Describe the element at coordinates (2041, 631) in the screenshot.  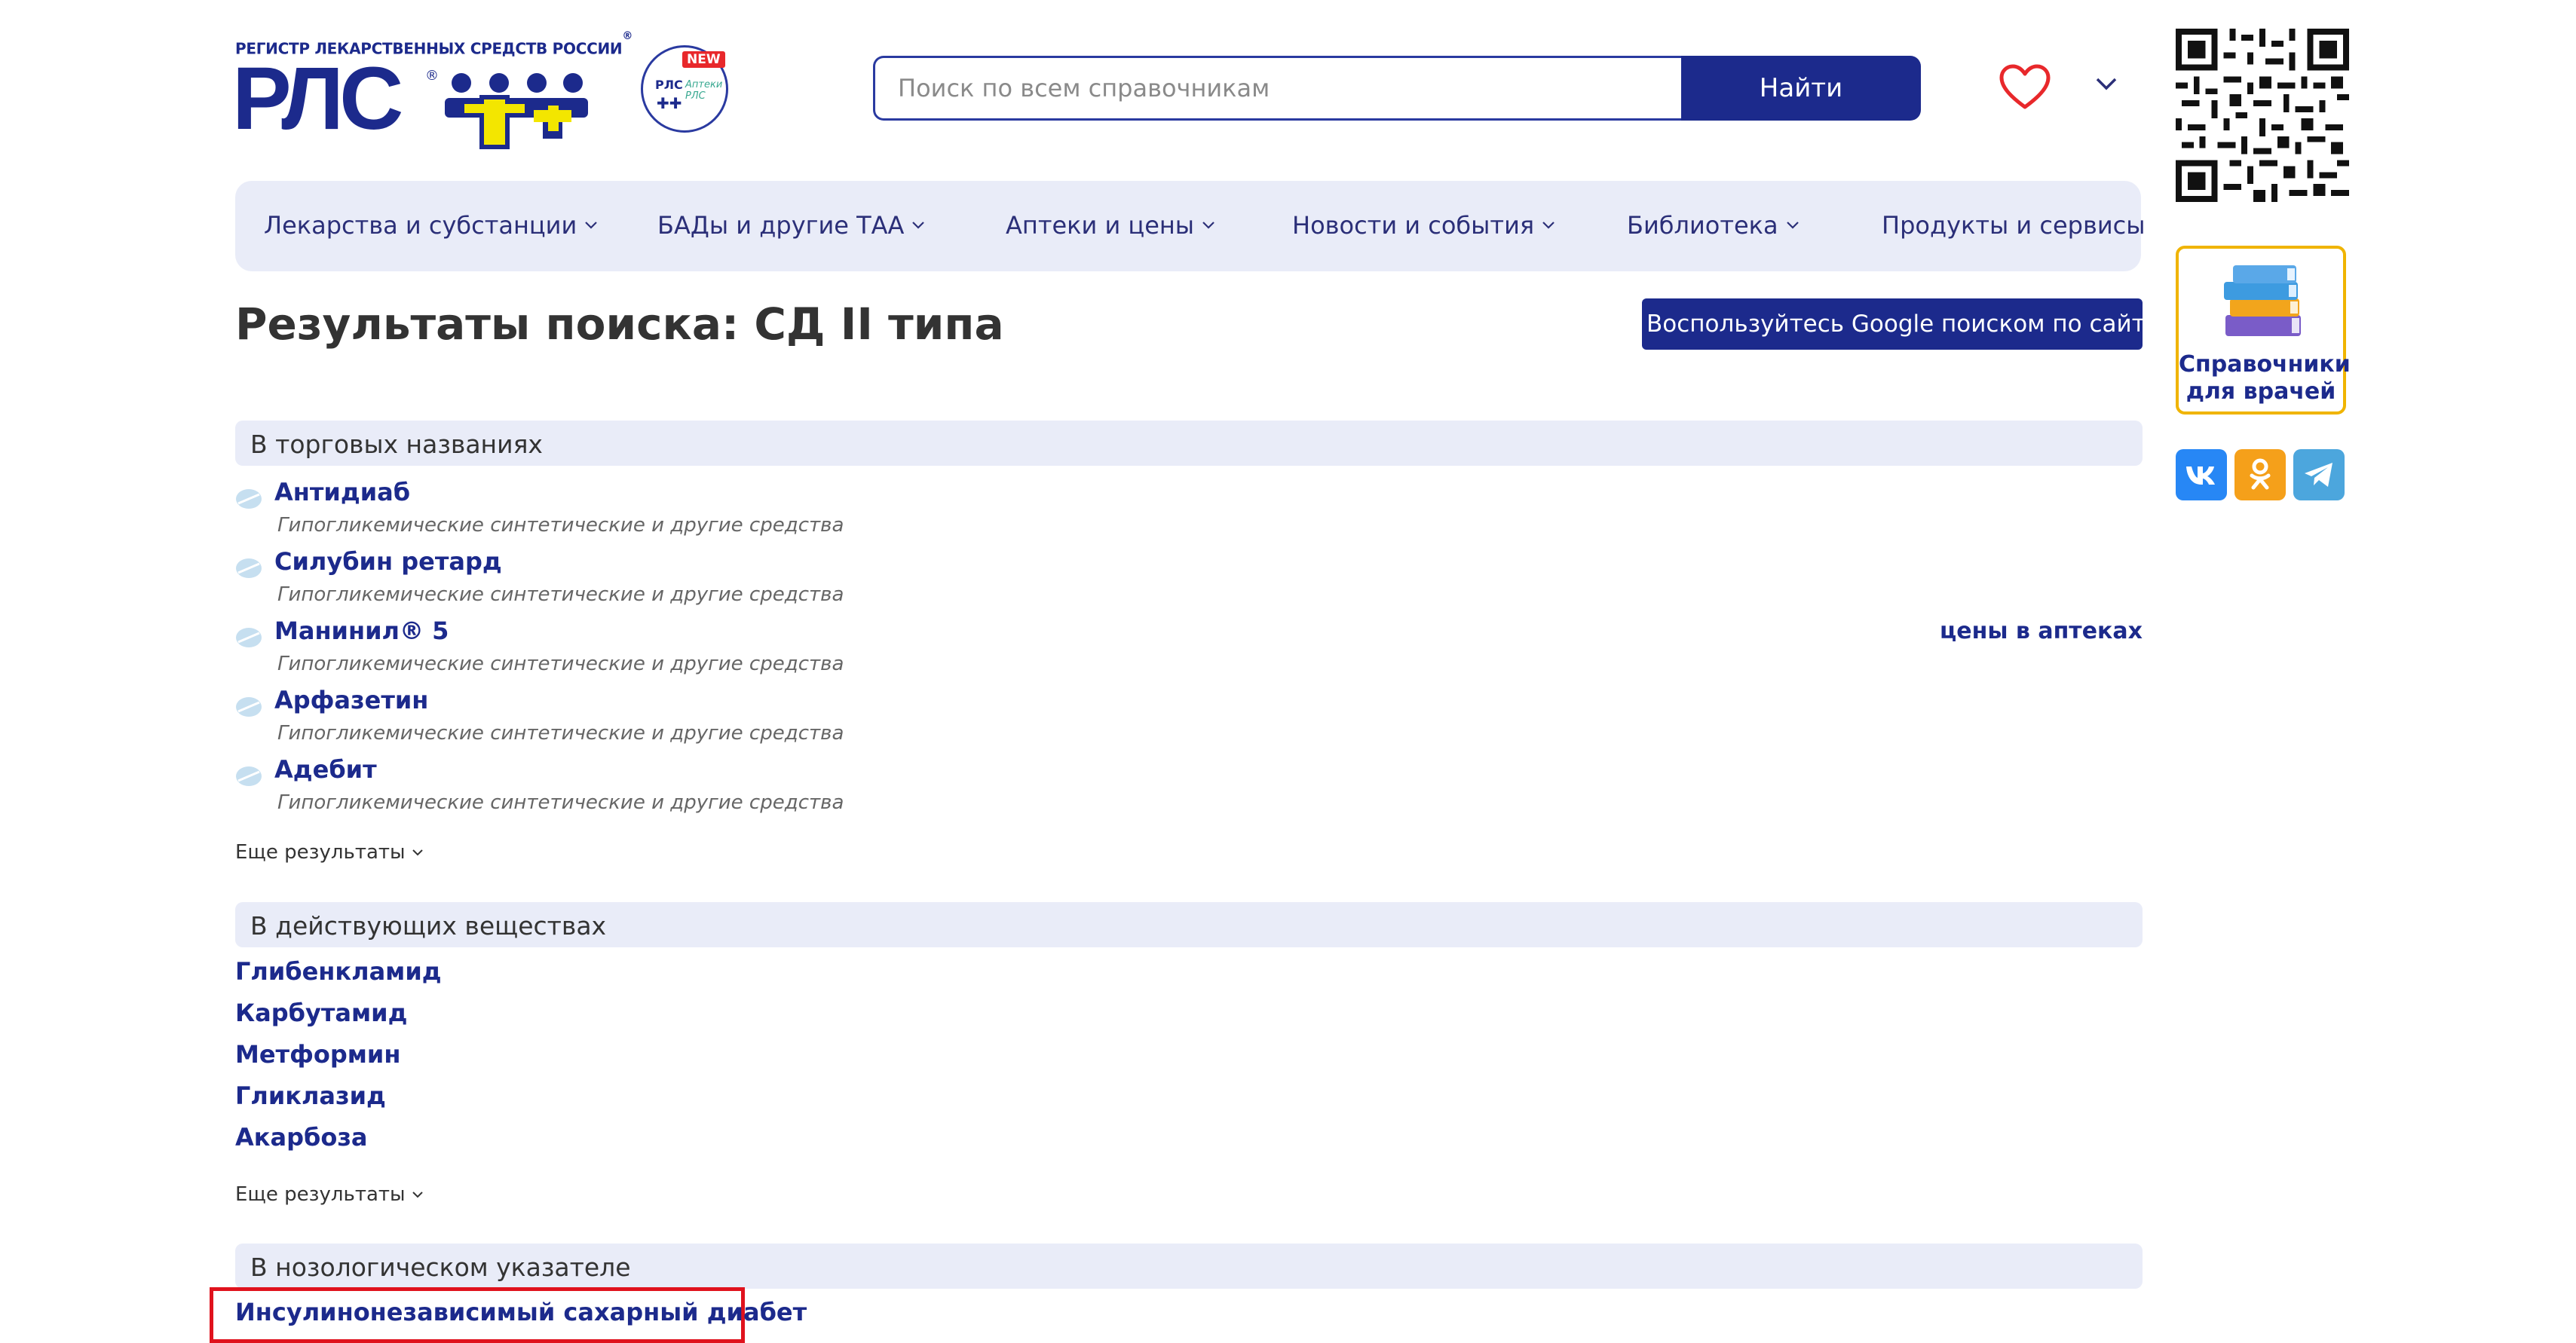
I see `pharmacy-prices-link: цены в аптеках` at that location.